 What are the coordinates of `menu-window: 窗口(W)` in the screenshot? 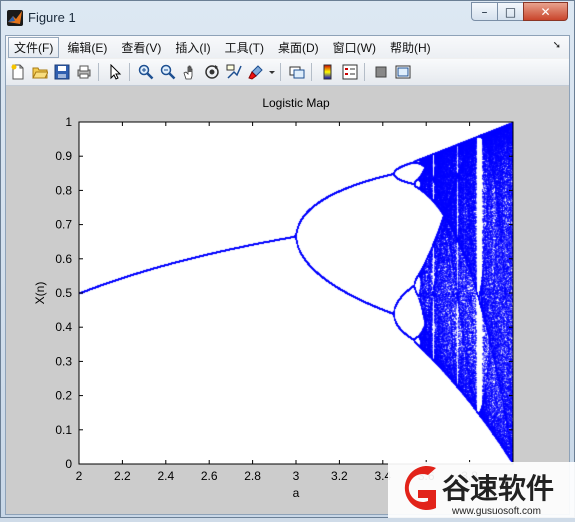 It's located at (354, 47).